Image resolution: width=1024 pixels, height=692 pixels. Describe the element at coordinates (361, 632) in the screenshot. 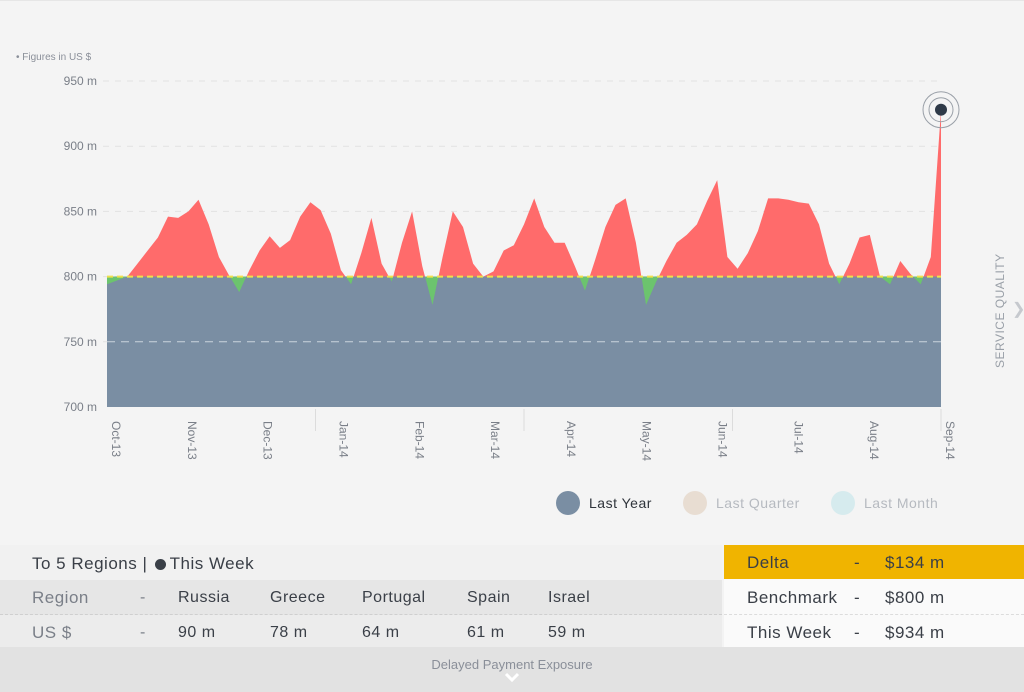

I see `region-values-row: US $ - 90 m 78 m 64 m 61 m 59 m` at that location.